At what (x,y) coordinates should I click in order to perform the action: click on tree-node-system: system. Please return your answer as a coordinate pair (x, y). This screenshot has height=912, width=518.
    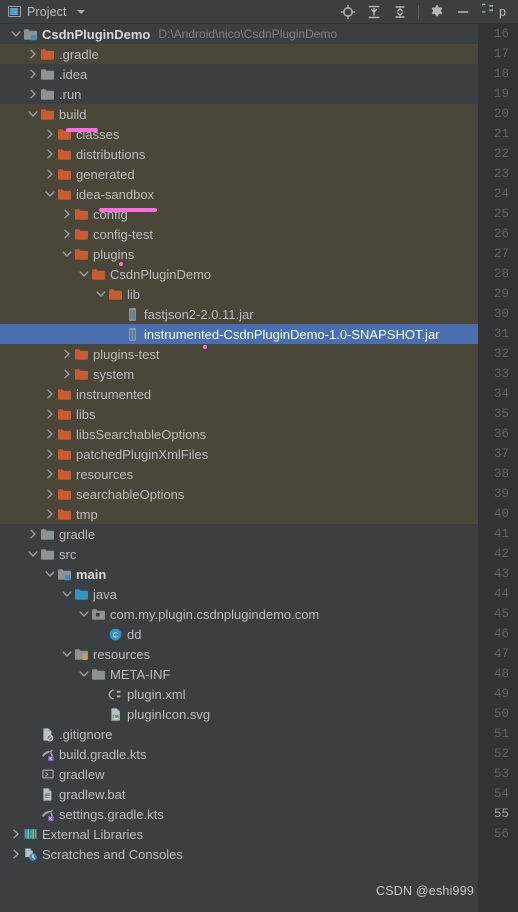
    Looking at the image, I should click on (239, 374).